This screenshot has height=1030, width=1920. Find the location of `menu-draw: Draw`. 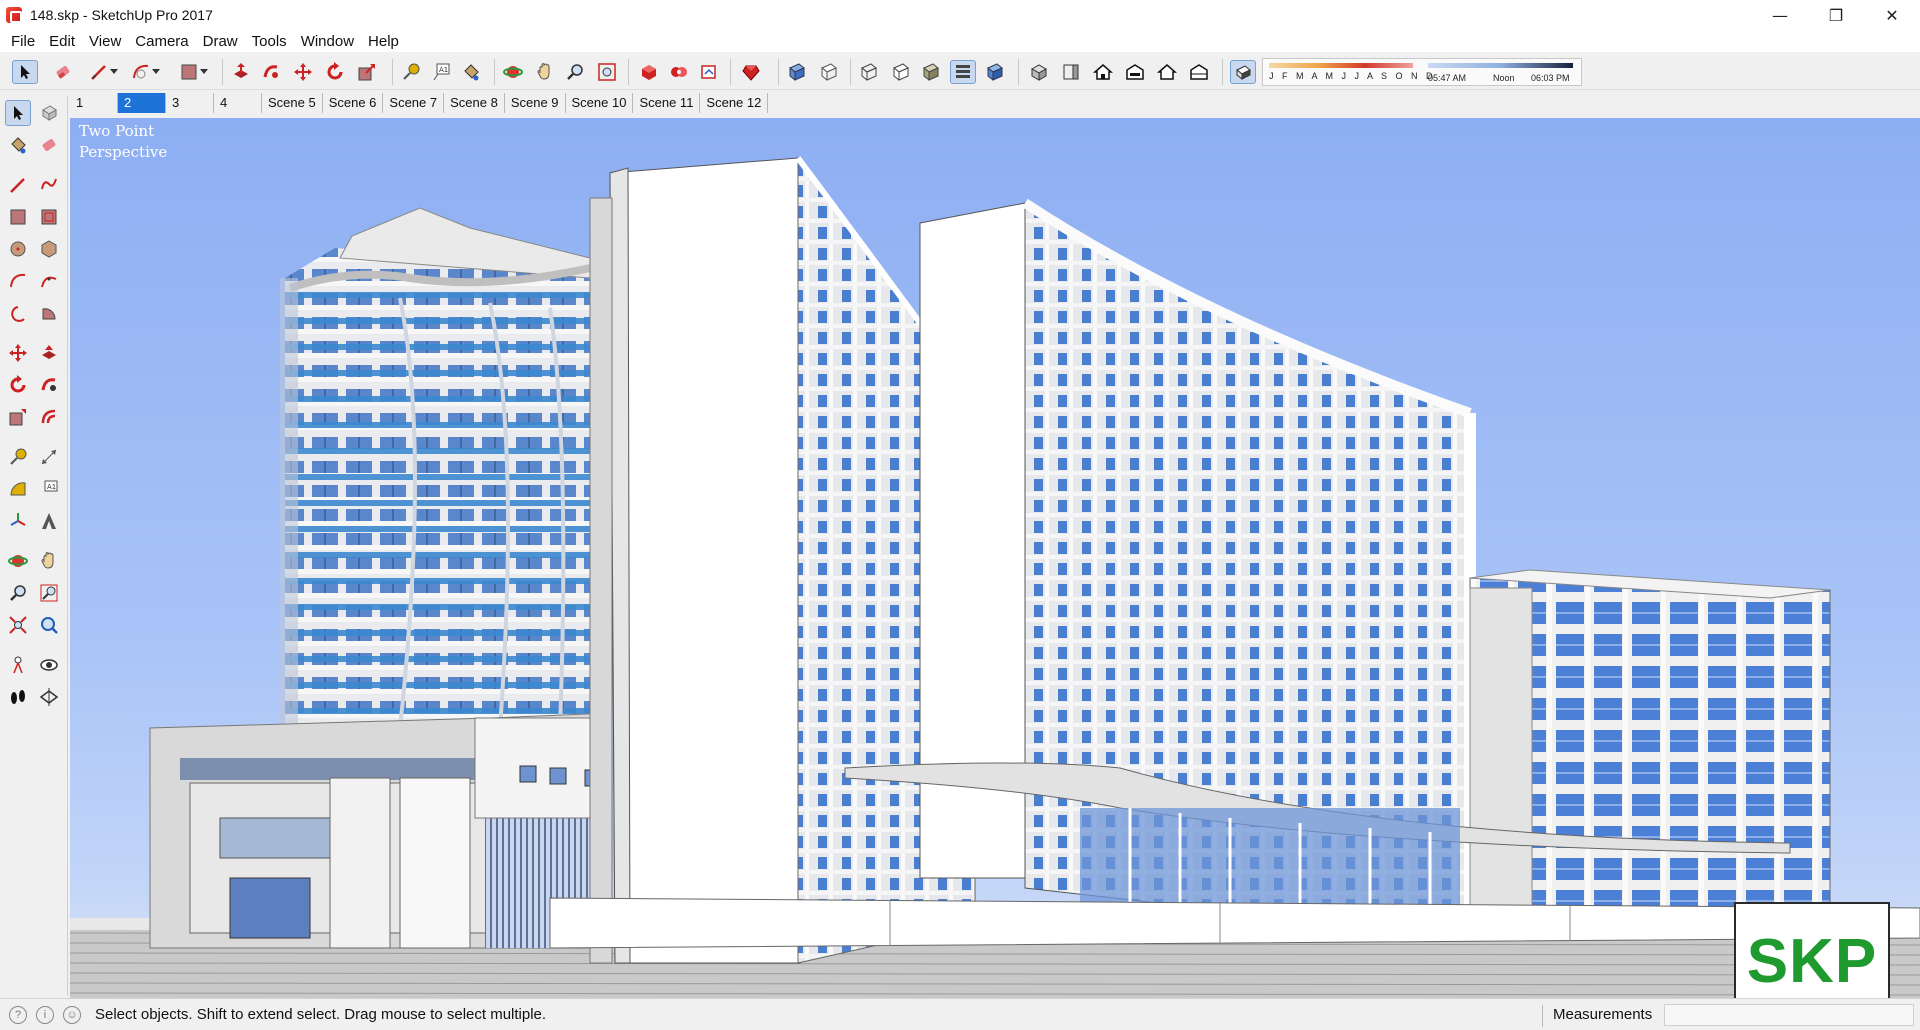

menu-draw: Draw is located at coordinates (220, 41).